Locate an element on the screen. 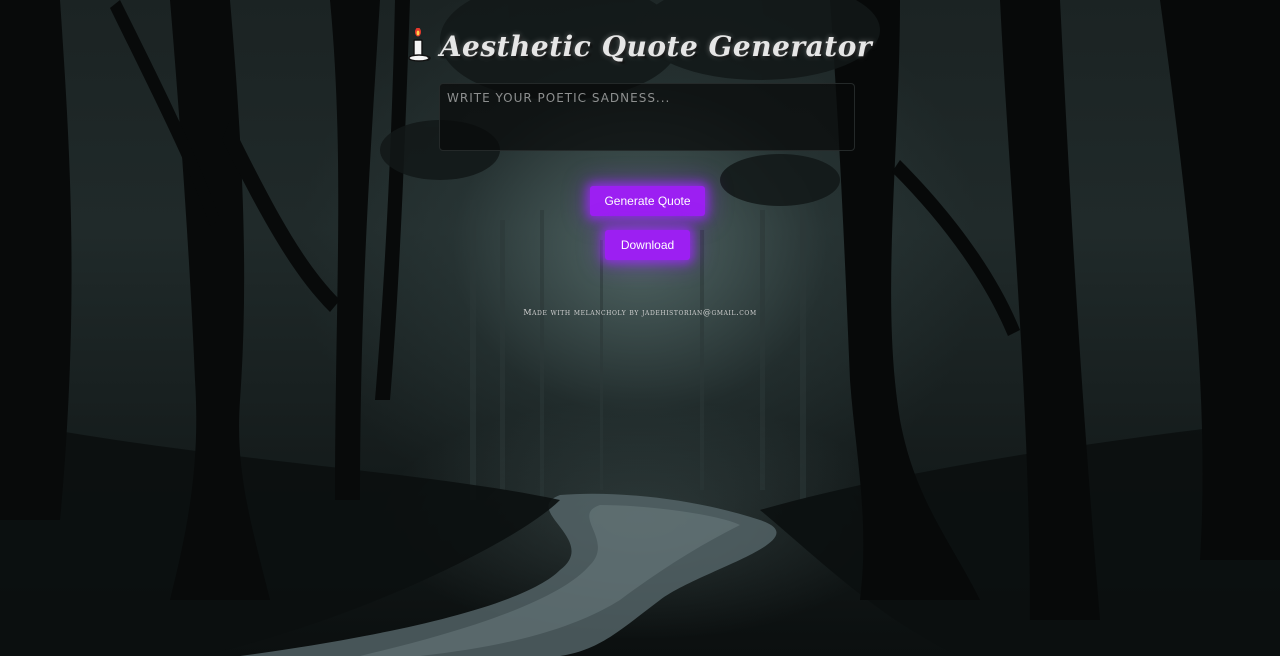 This screenshot has height=656, width=1280. candle-icon is located at coordinates (420, 48).